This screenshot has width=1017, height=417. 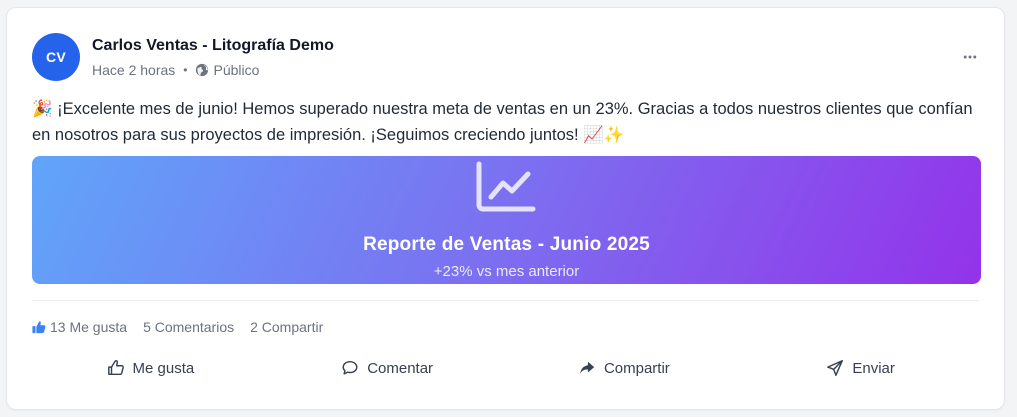 I want to click on post-actions: Me gusta Comentar Compartir Enviar, so click(x=505, y=368).